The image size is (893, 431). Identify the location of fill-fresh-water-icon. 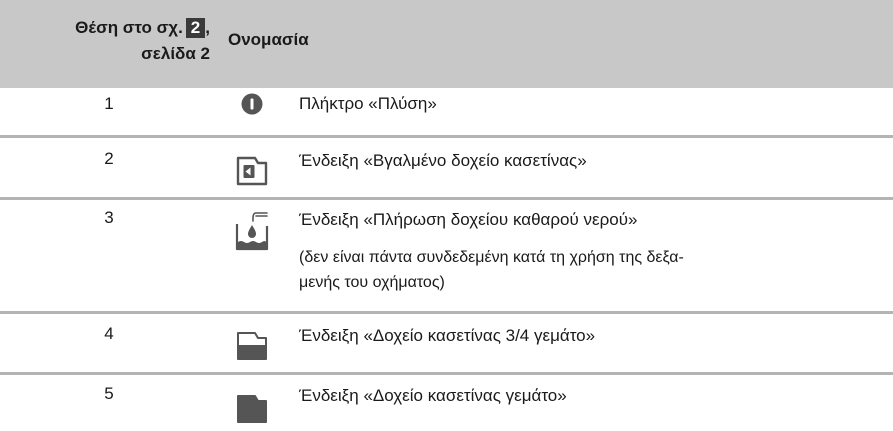
(252, 231).